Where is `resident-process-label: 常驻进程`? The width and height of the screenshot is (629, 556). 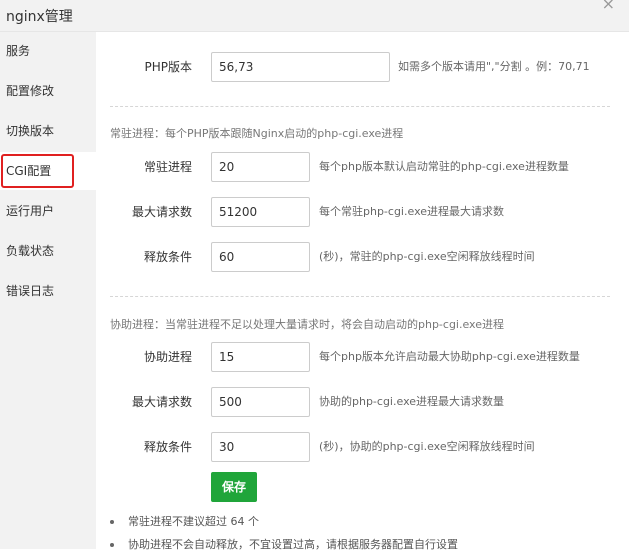
resident-process-label: 常驻进程 is located at coordinates (167, 167).